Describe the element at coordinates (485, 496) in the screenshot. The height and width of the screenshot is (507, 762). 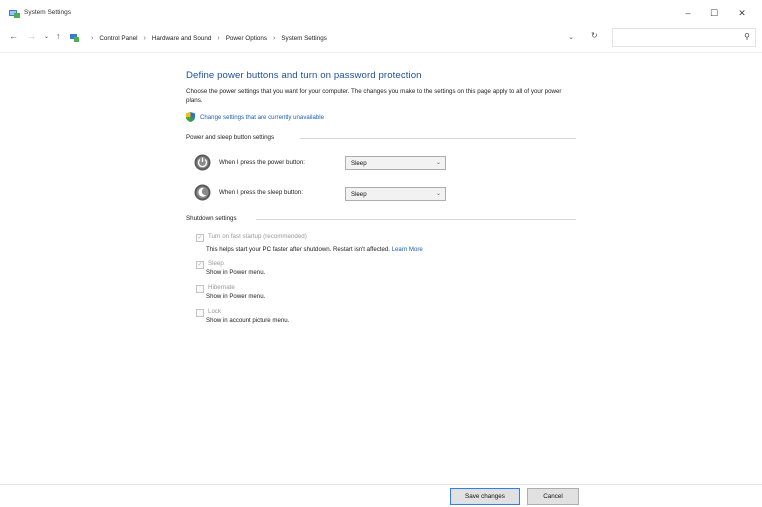
I see `save-changes-button: Save changes` at that location.